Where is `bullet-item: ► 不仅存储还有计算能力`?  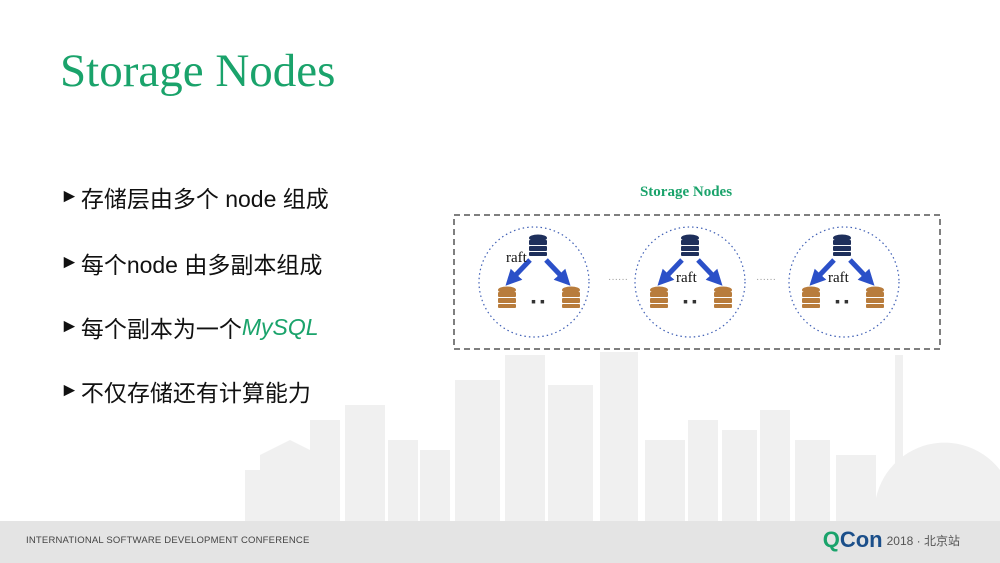 bullet-item: ► 不仅存储还有计算能力 is located at coordinates (185, 391).